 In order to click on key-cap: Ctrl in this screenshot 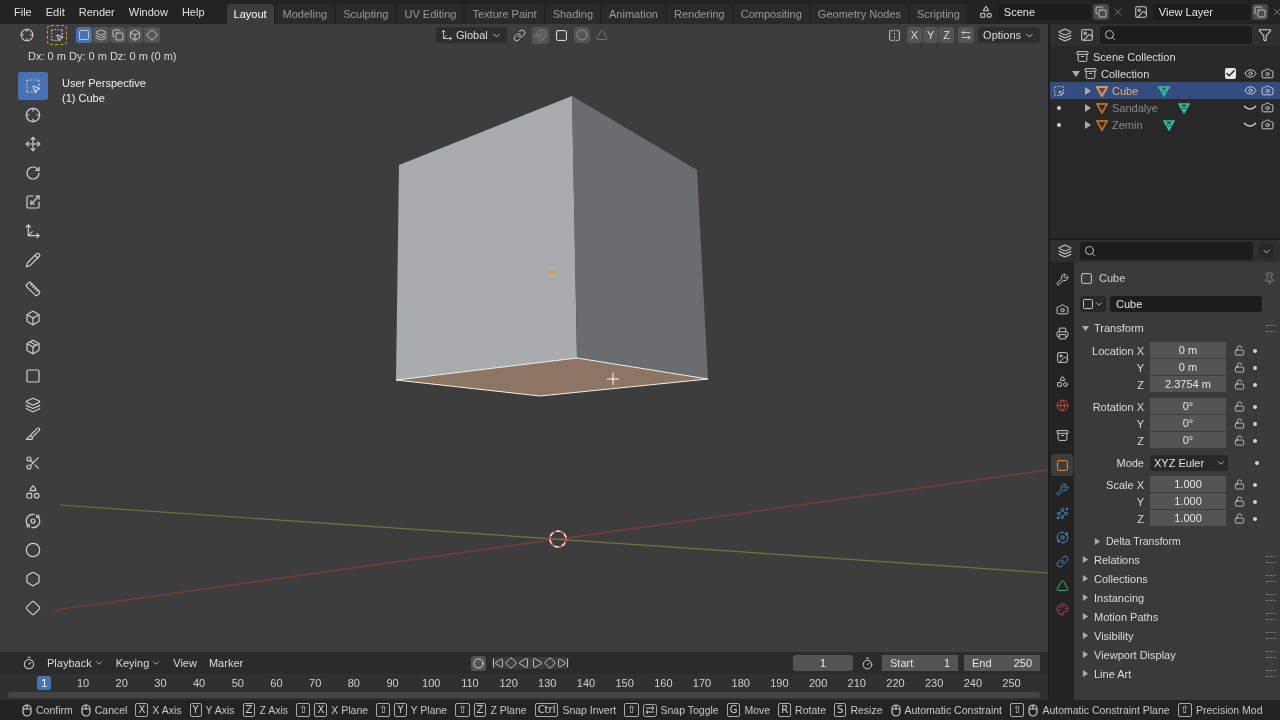, I will do `click(546, 710)`.